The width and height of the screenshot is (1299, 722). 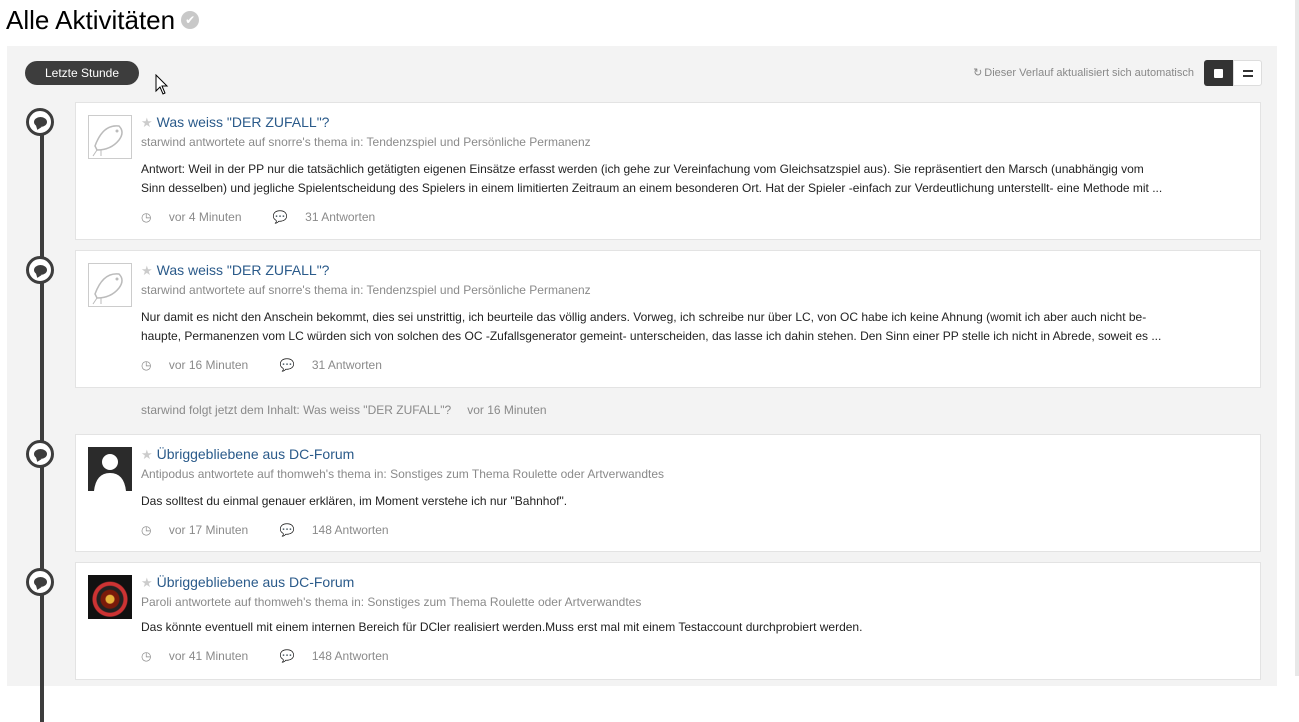 What do you see at coordinates (507, 410) in the screenshot?
I see `follow-time: vor 16 Minuten` at bounding box center [507, 410].